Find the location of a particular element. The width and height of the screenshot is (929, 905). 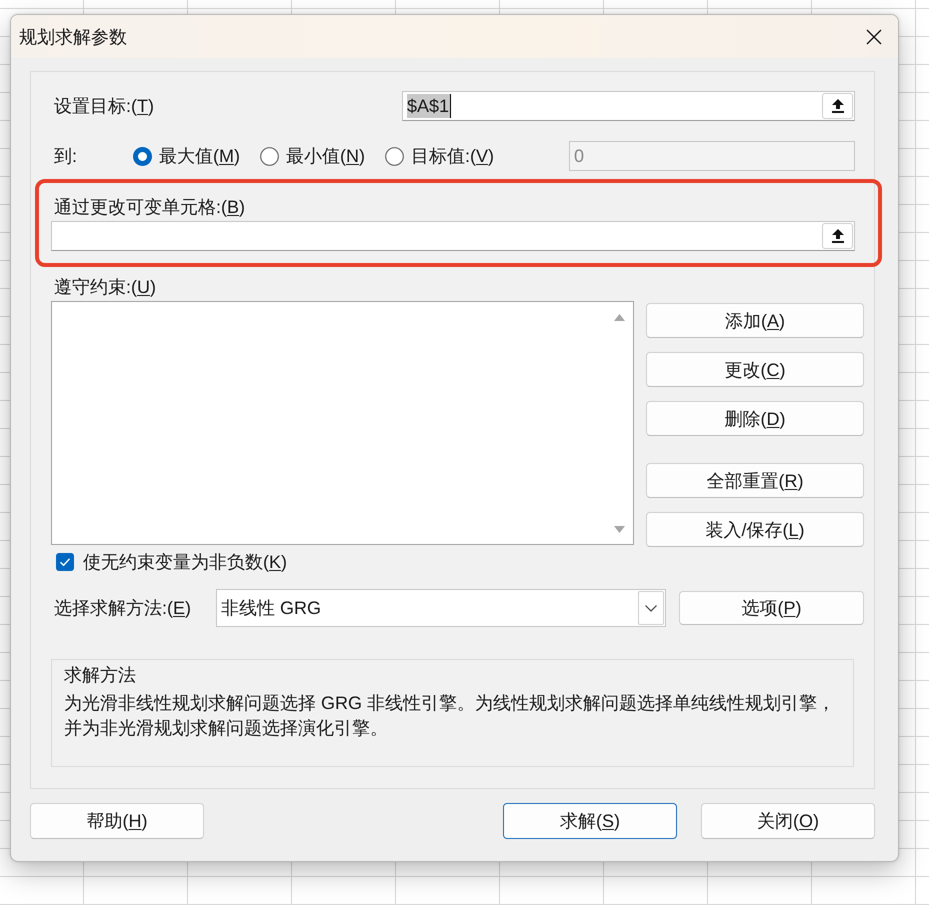

chevron-down-icon is located at coordinates (651, 608).